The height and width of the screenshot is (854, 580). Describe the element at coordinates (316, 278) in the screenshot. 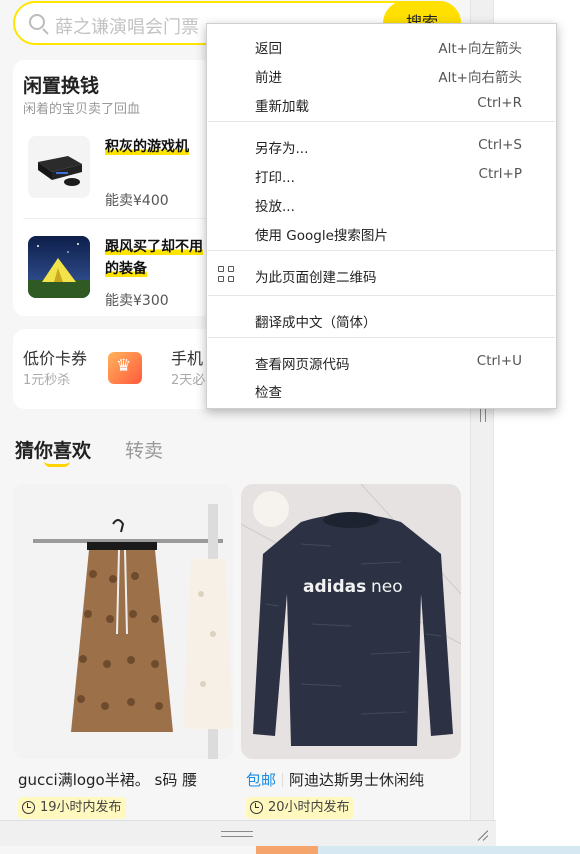

I see `menu-label: 为此页面创建二维码` at that location.